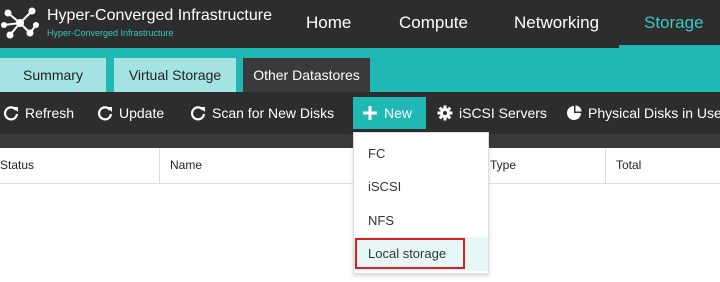 The height and width of the screenshot is (282, 720). Describe the element at coordinates (556, 24) in the screenshot. I see `nav-networking: Networking` at that location.